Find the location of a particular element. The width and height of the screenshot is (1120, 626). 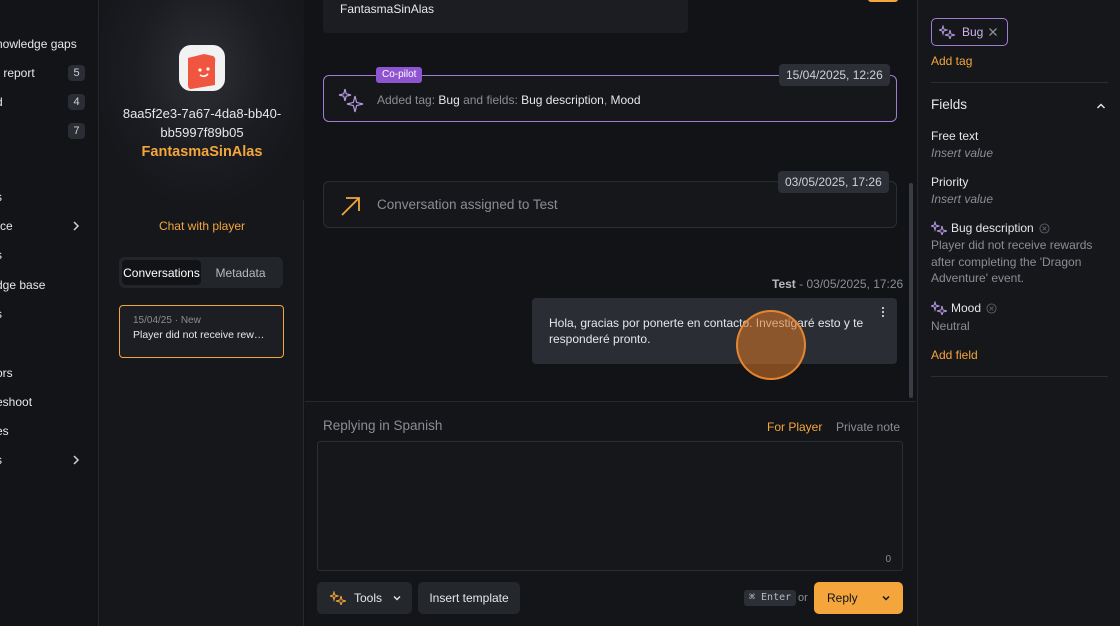

nav-item-s4: s is located at coordinates (49, 460).